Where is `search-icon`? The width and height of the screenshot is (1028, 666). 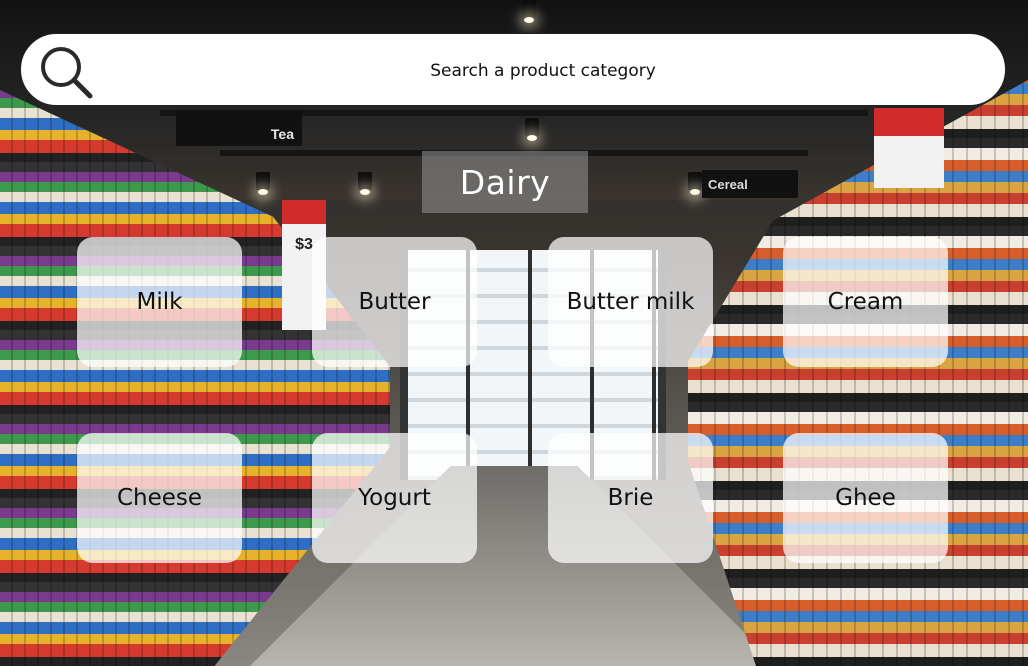 search-icon is located at coordinates (65, 71).